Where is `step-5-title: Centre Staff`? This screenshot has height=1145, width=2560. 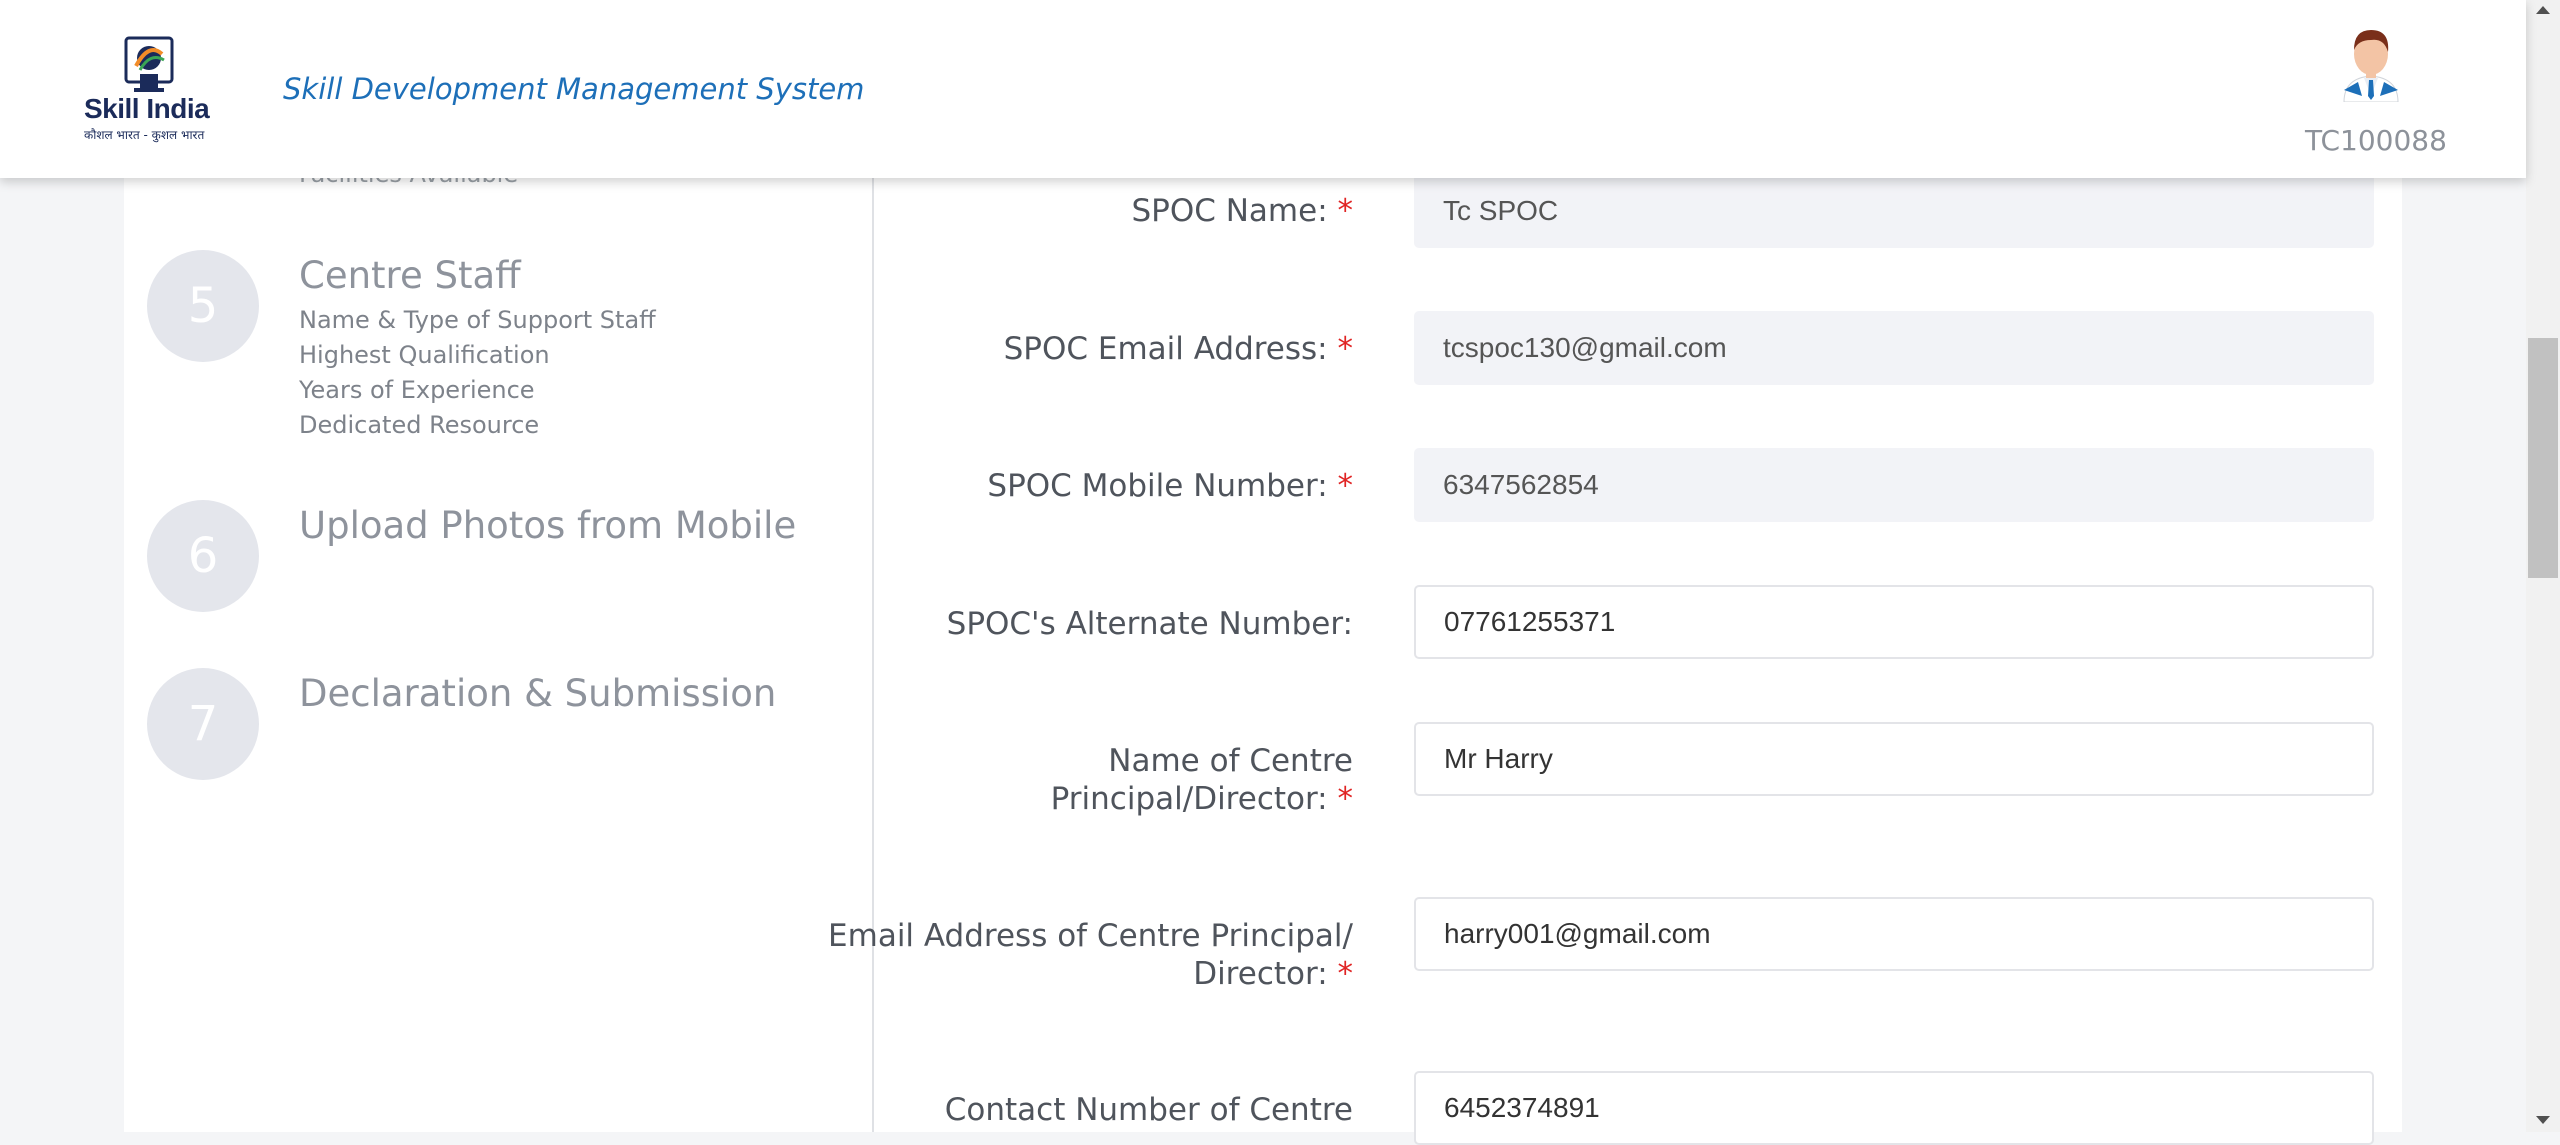 step-5-title: Centre Staff is located at coordinates (410, 275).